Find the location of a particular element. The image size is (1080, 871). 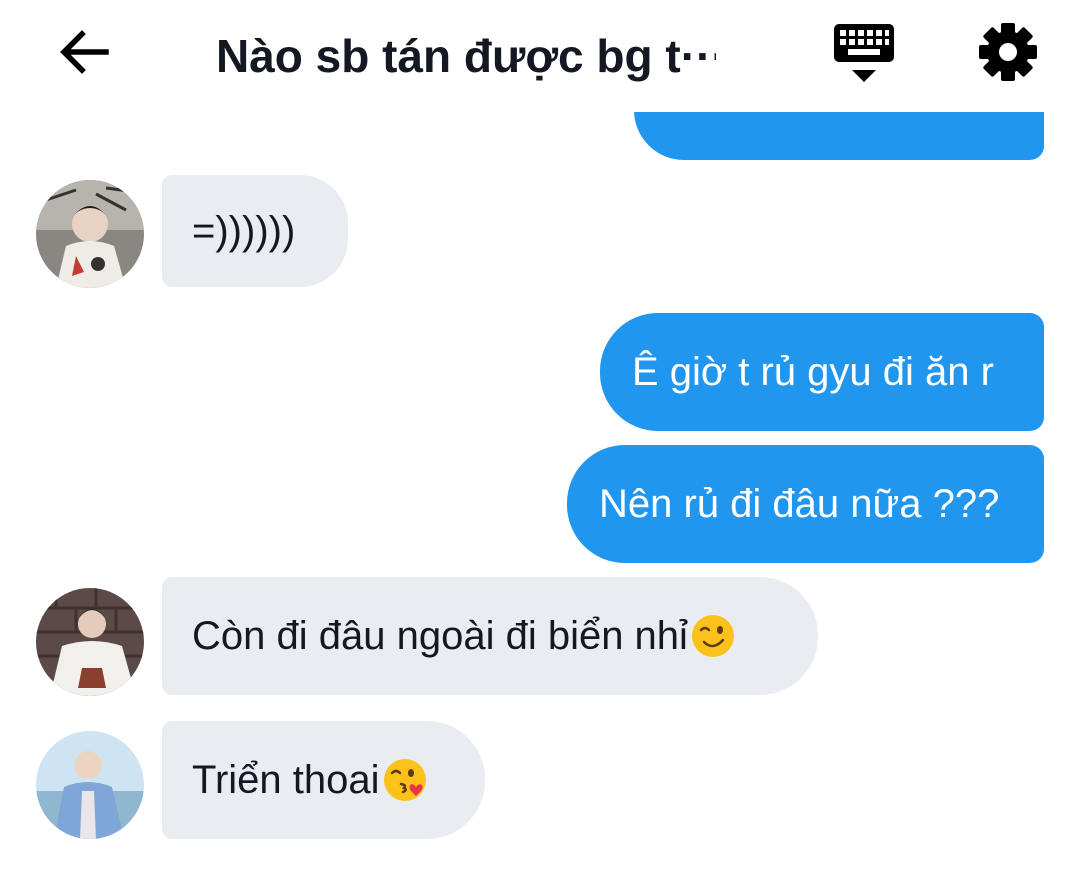

message-text: Ê giờ t rủ gyu đi ăn r is located at coordinates (813, 371).